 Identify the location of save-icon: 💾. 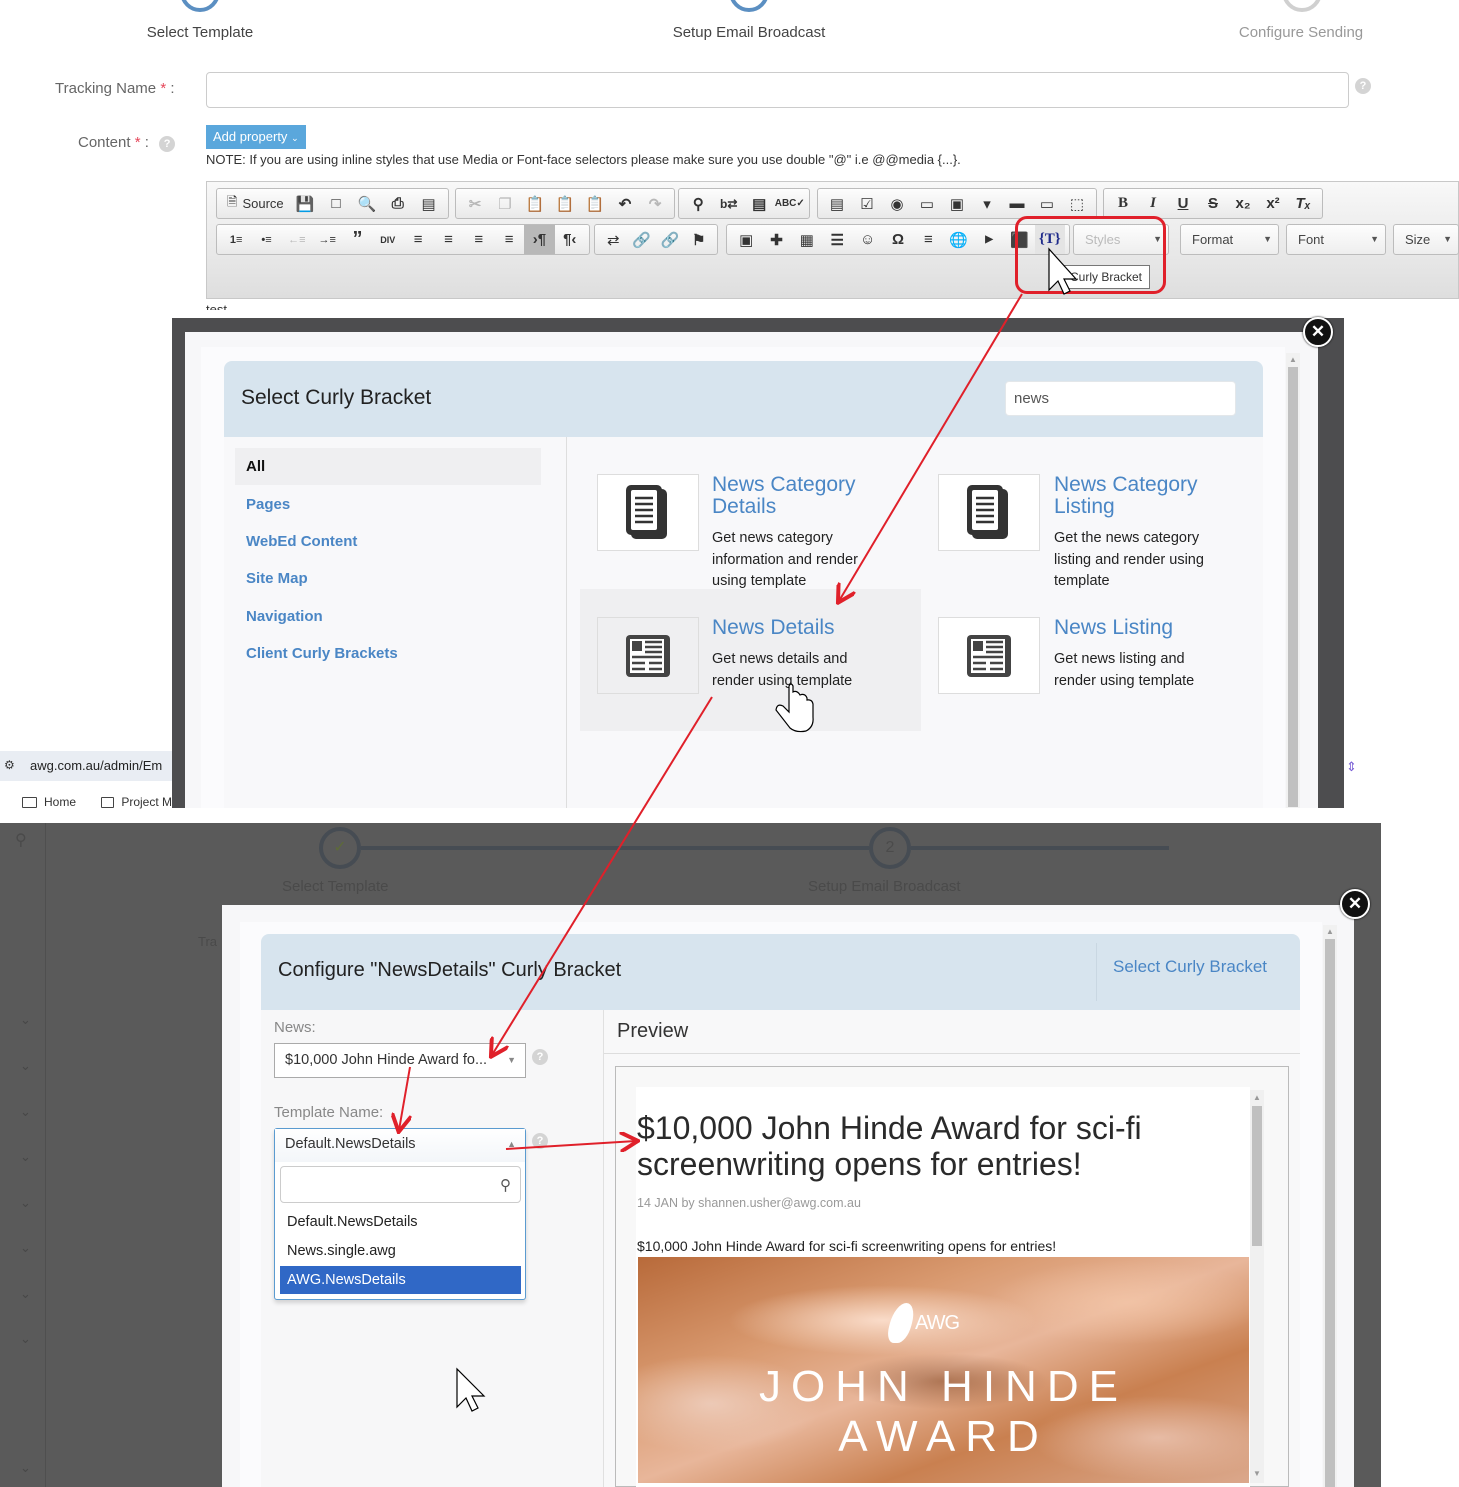
(305, 203).